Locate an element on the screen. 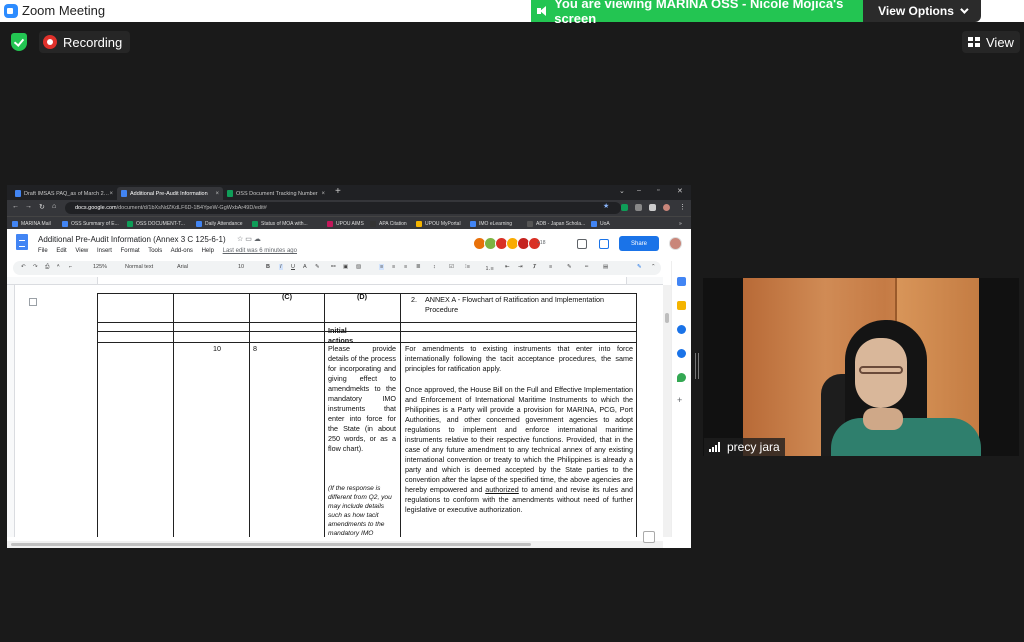 The width and height of the screenshot is (1024, 642). bulleted-list-icon: ⁝≡ is located at coordinates (467, 267).